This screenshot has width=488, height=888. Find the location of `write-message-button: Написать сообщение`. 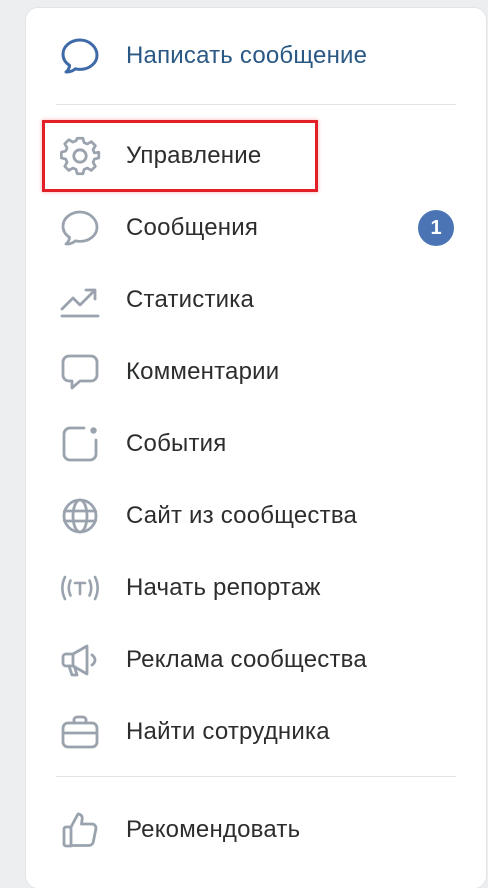

write-message-button: Написать сообщение is located at coordinates (256, 56).